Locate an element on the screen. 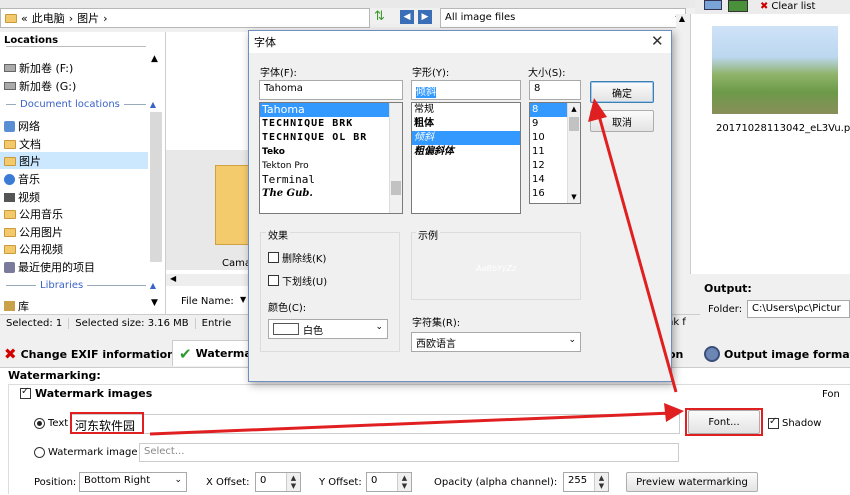  text-highlight-box is located at coordinates (107, 423).